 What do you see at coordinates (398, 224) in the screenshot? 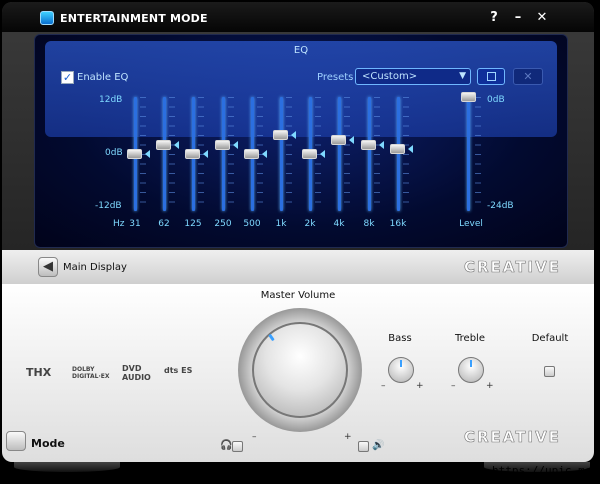
I see `eq-band-label-16k: 16k` at bounding box center [398, 224].